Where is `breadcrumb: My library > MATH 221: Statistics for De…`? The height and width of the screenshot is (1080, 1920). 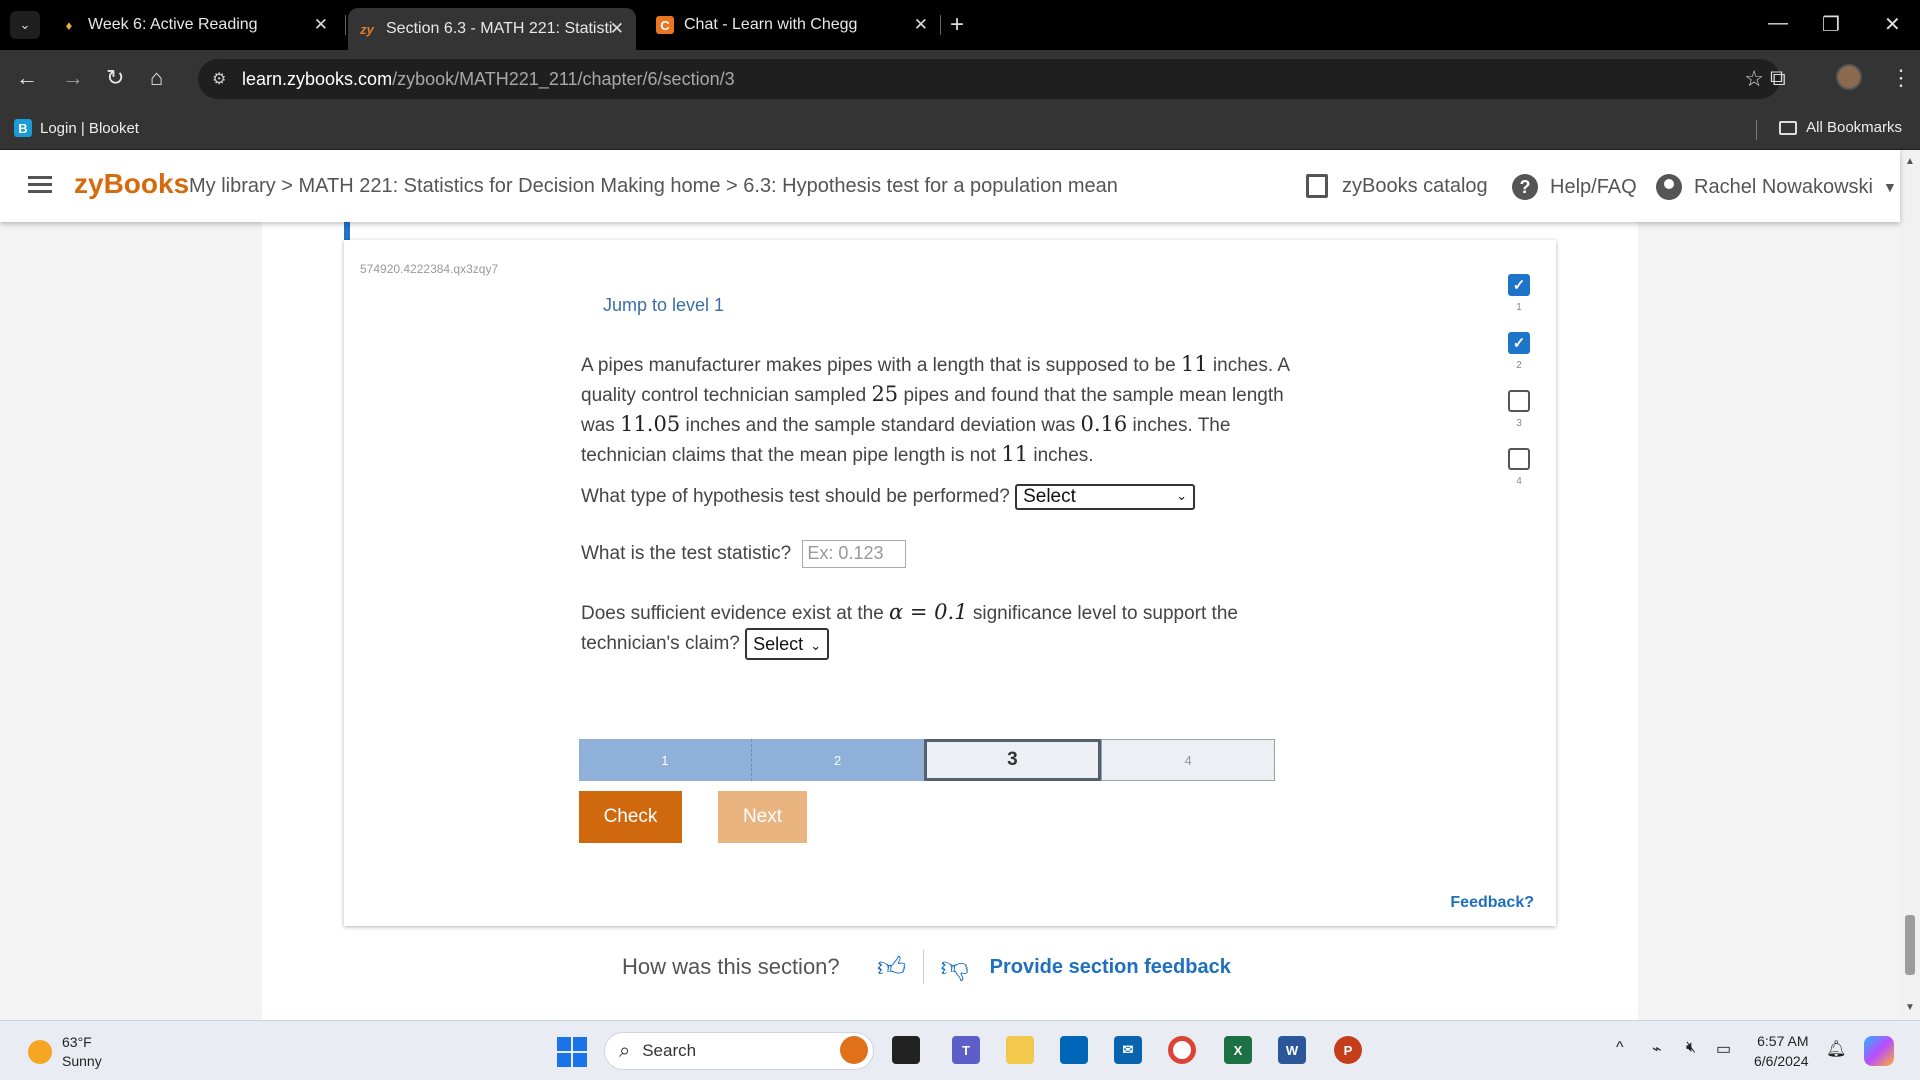 breadcrumb: My library > MATH 221: Statistics for De… is located at coordinates (653, 186).